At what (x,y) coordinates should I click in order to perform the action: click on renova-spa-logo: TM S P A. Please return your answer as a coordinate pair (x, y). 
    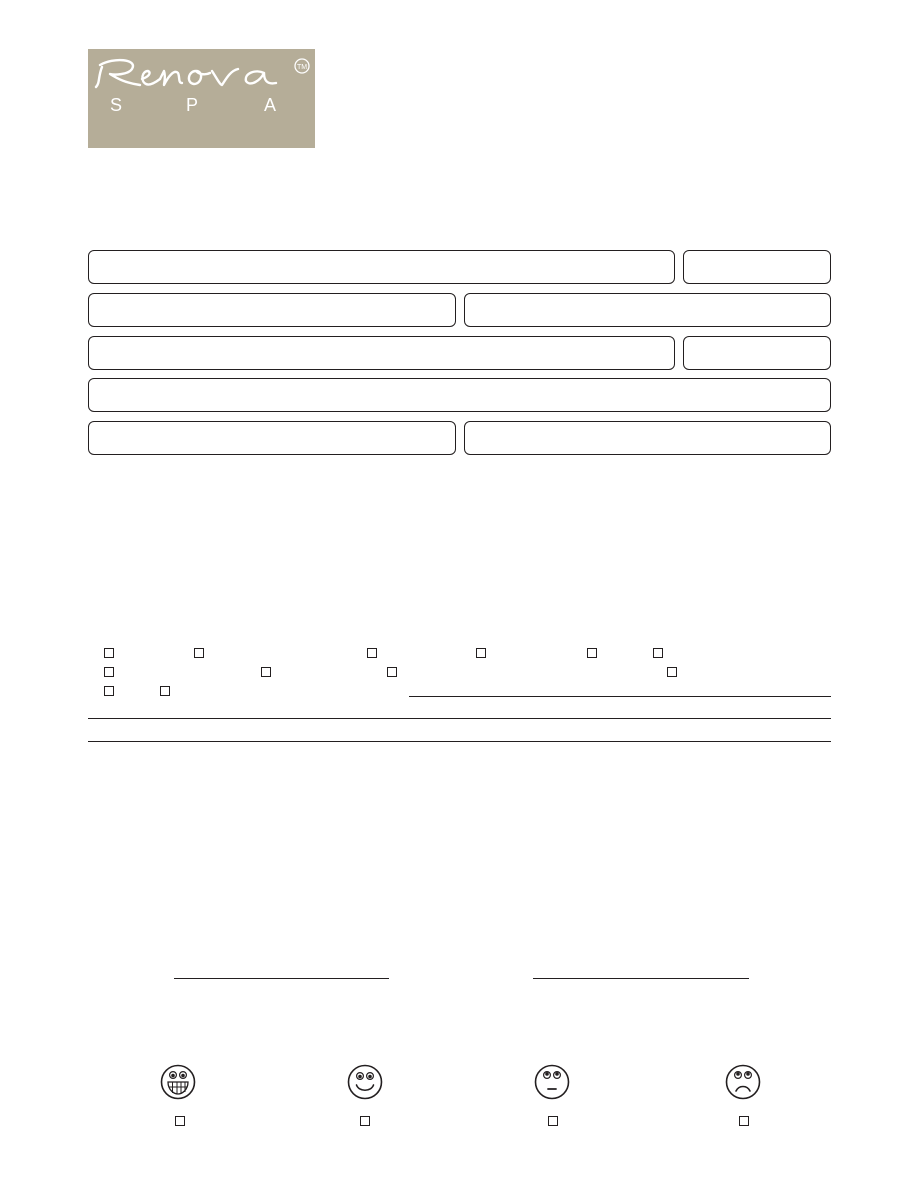
    Looking at the image, I should click on (201, 98).